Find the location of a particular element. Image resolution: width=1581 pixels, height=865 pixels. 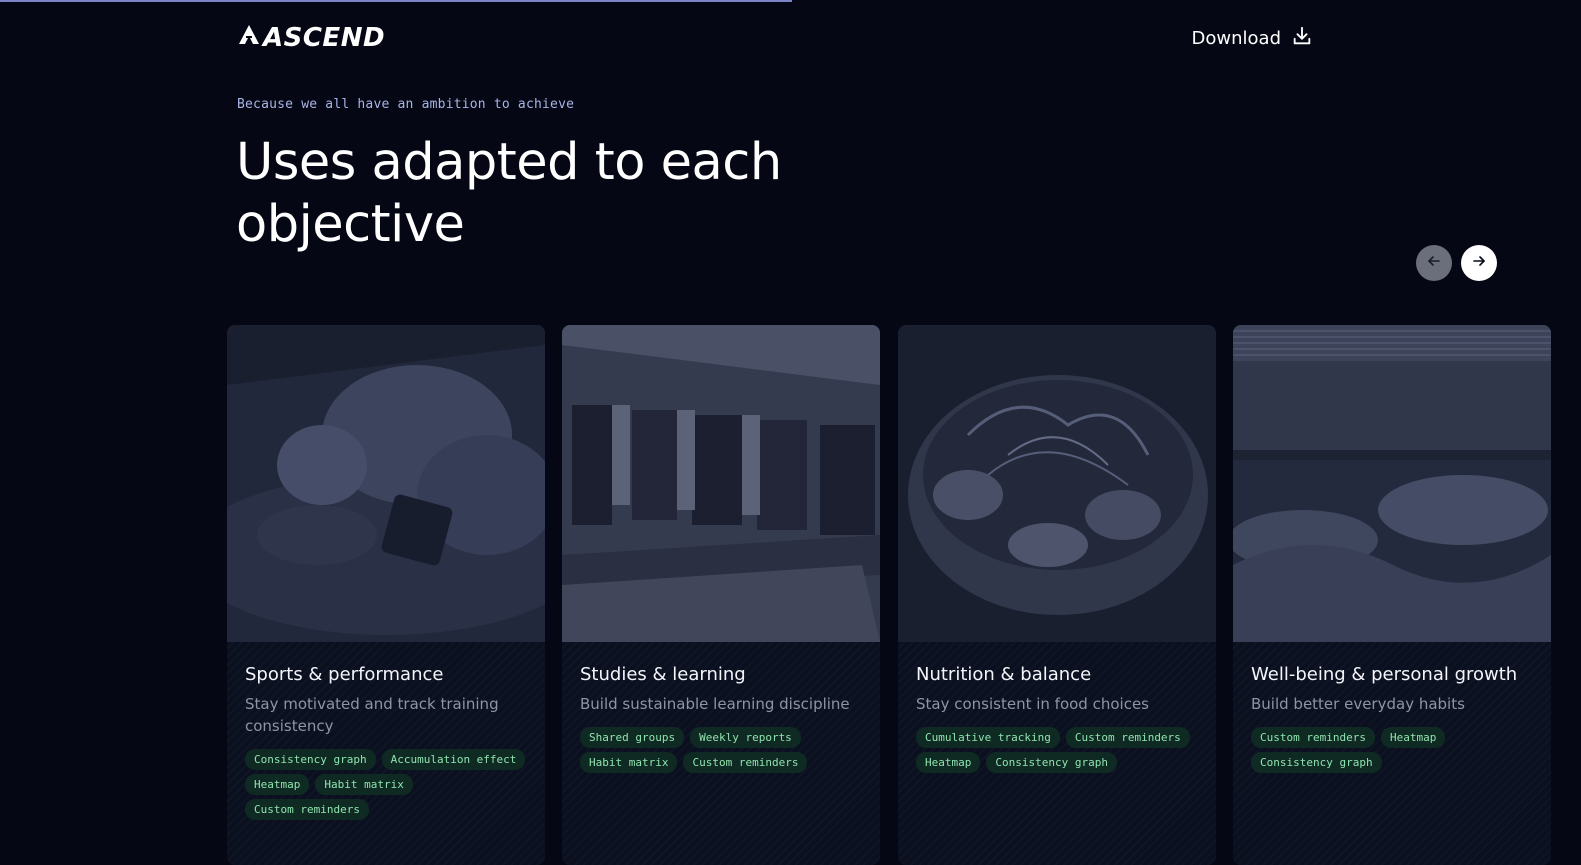

feature-tag: Weekly reports is located at coordinates (745, 737).